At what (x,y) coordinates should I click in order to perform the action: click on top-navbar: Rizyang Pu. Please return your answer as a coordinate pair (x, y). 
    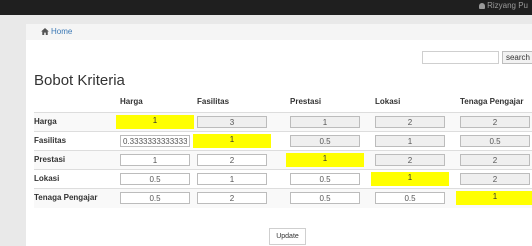
    Looking at the image, I should click on (266, 7).